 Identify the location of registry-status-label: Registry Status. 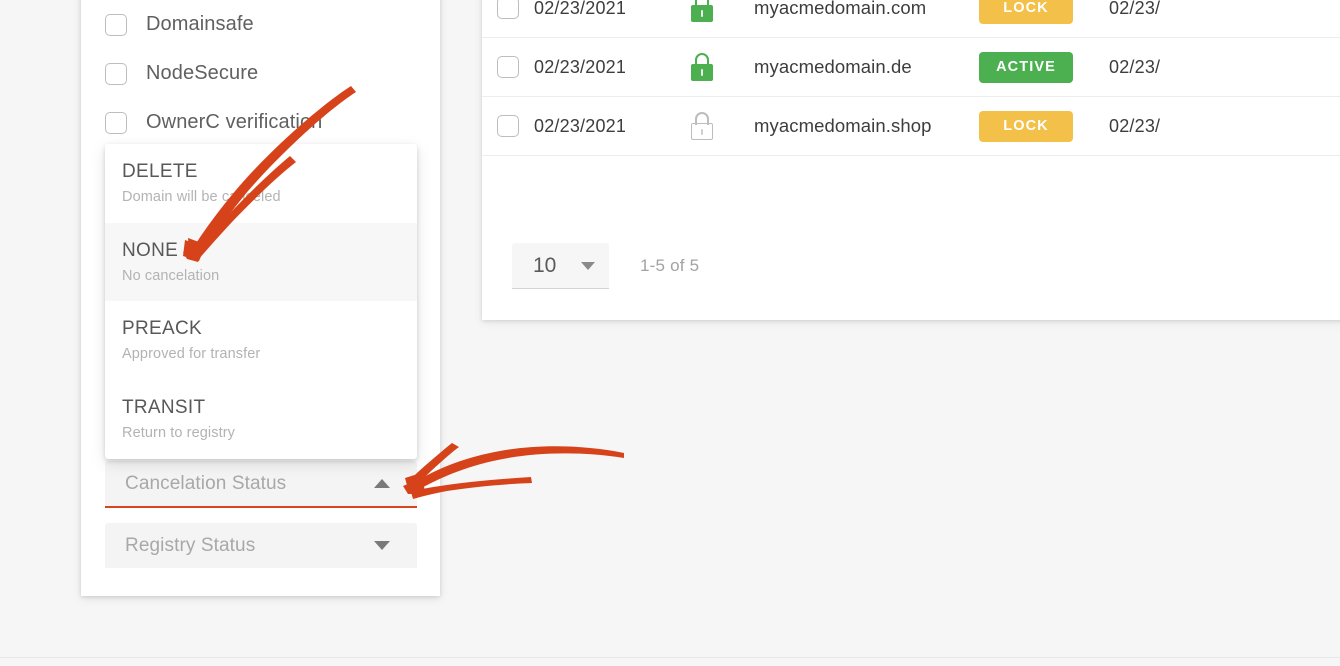
(190, 545).